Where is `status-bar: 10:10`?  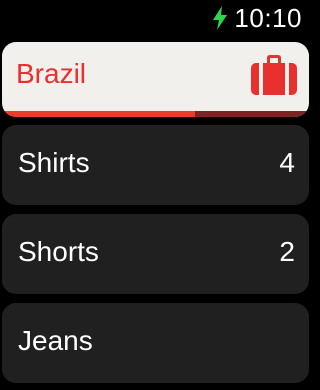 status-bar: 10:10 is located at coordinates (257, 18).